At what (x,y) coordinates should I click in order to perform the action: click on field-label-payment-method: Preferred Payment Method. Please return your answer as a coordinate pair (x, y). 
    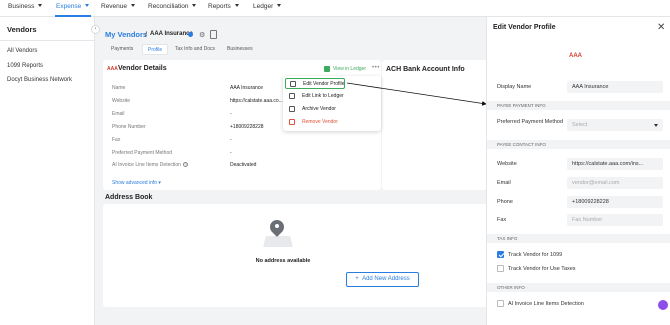
    Looking at the image, I should click on (142, 153).